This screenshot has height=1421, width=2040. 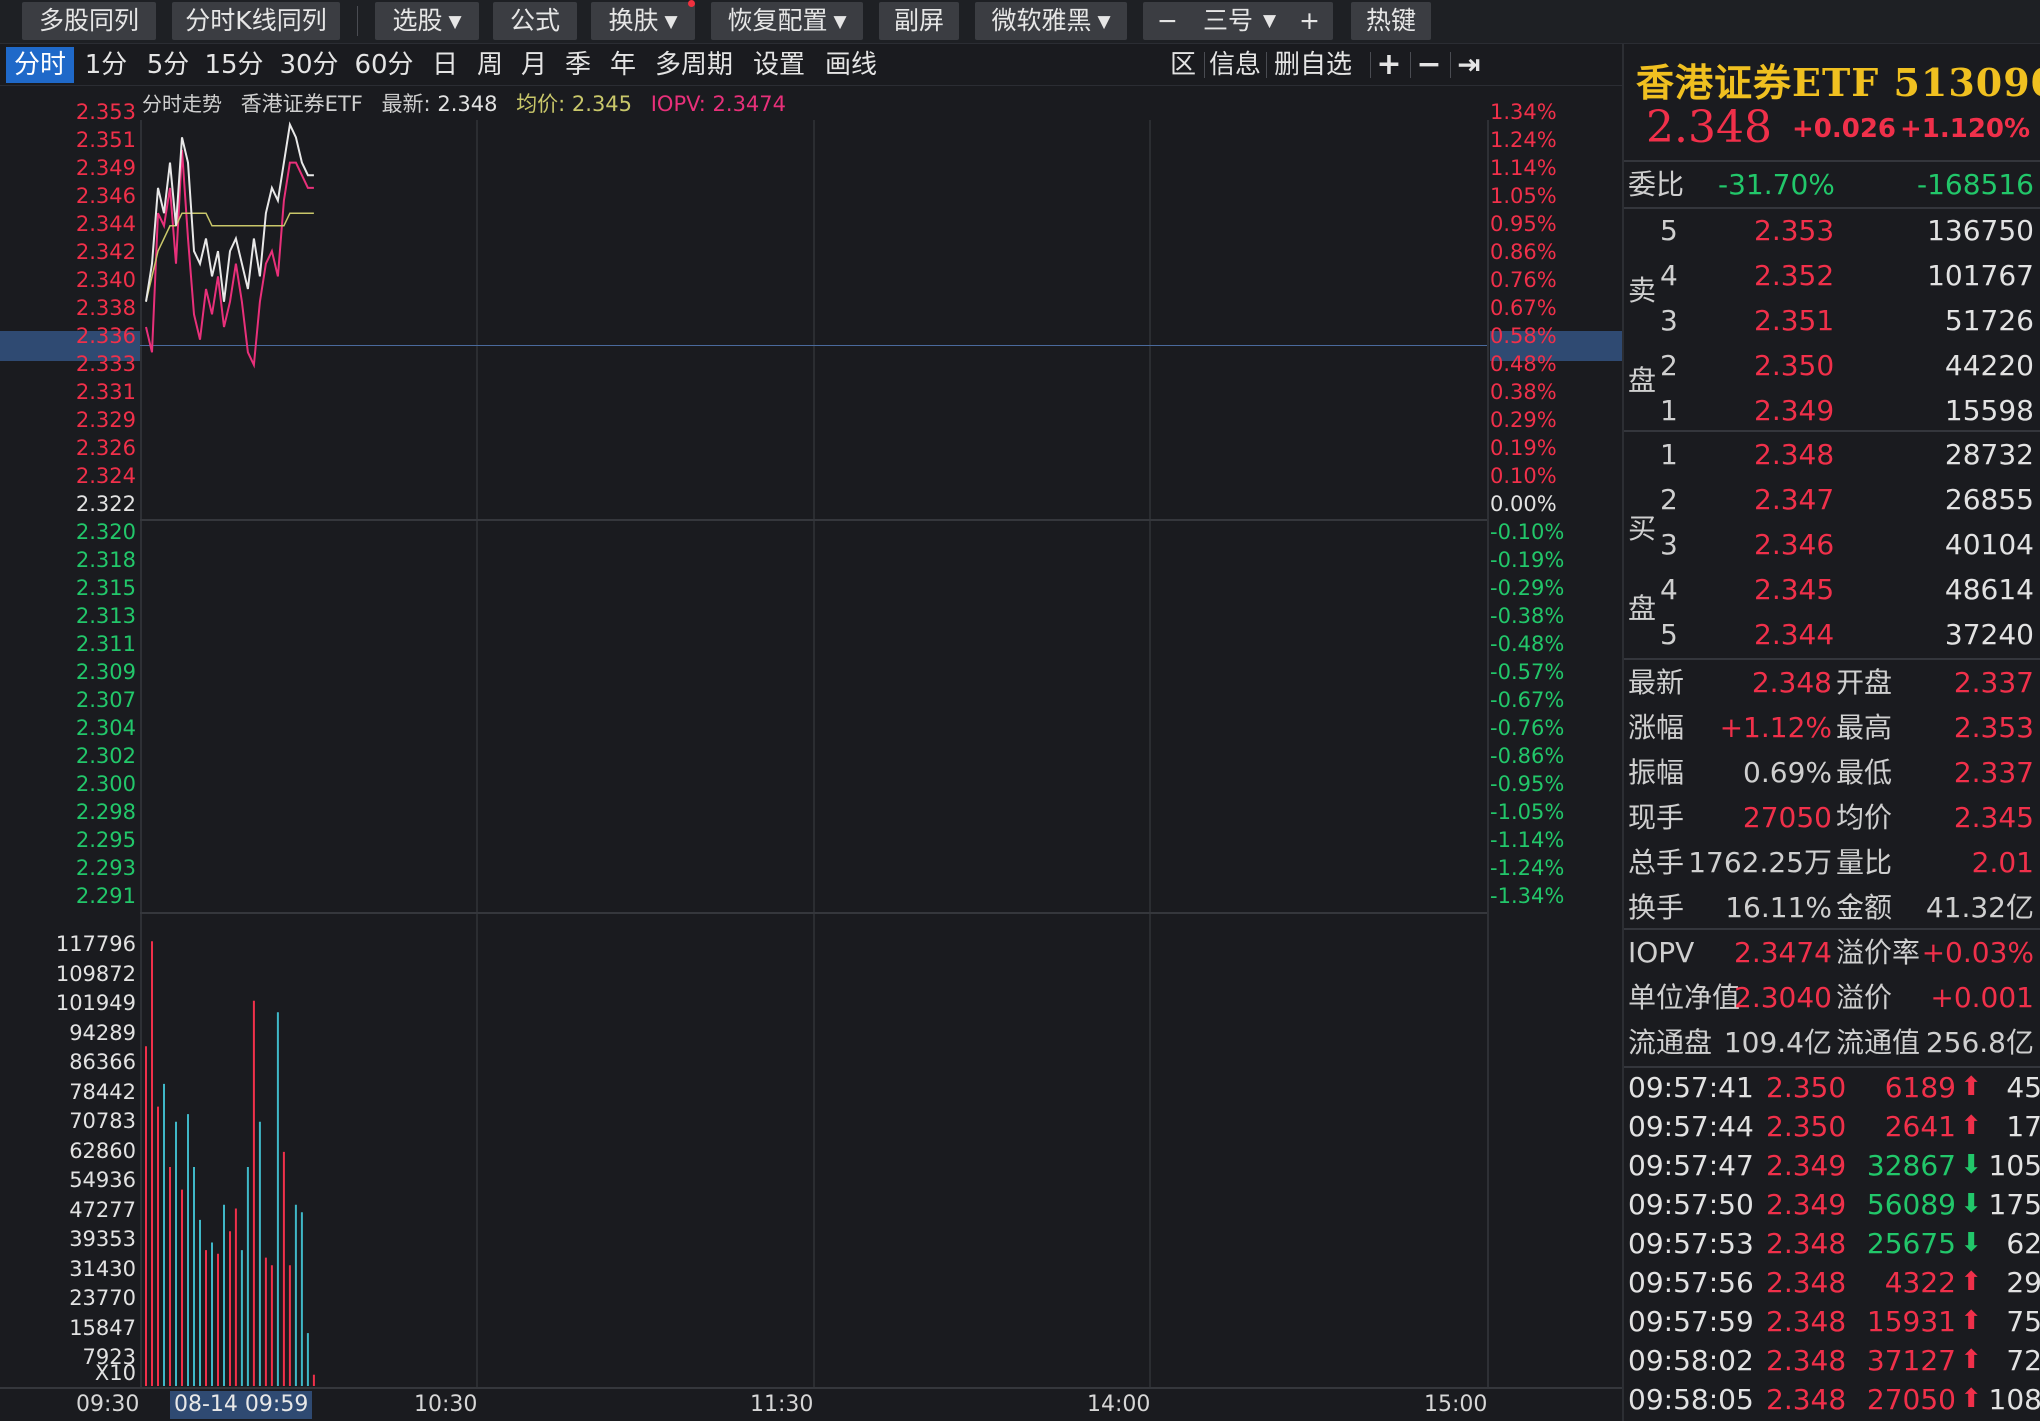 What do you see at coordinates (1119, 1404) in the screenshot?
I see `x-label-1400: 14:00` at bounding box center [1119, 1404].